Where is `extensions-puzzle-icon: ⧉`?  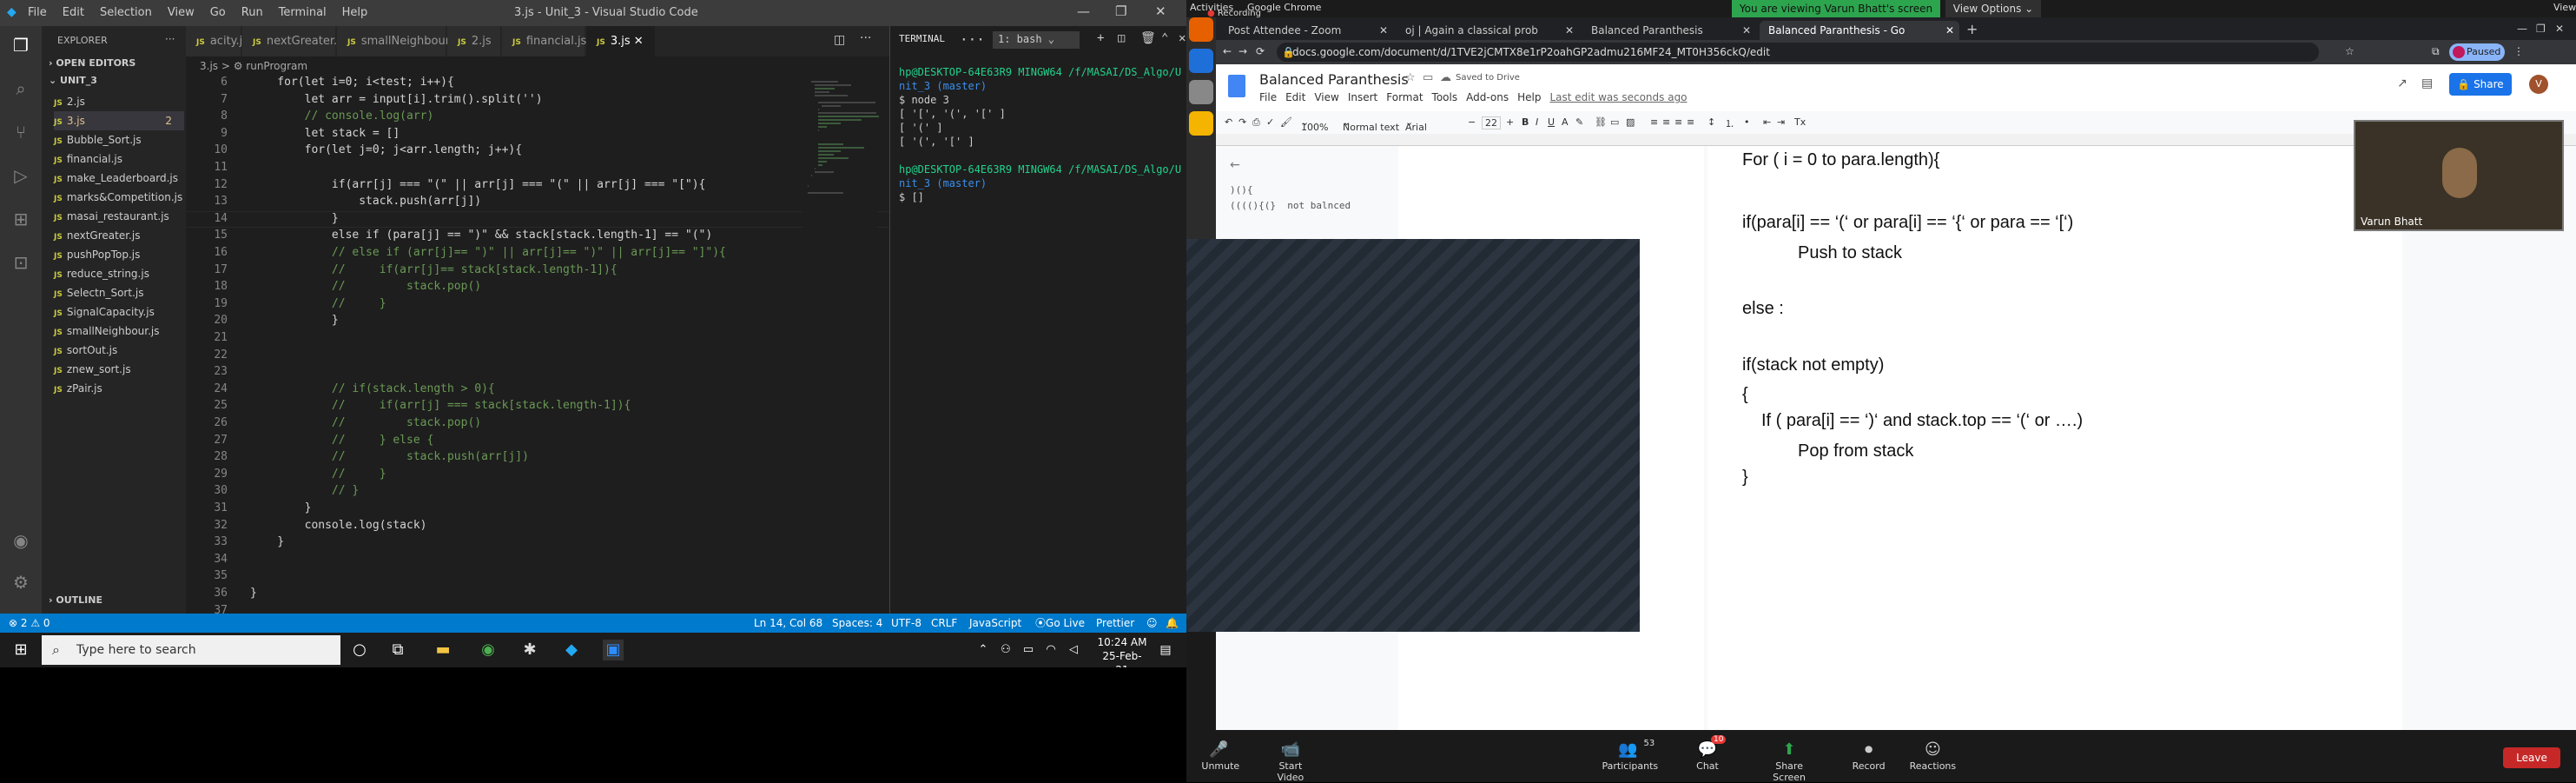 extensions-puzzle-icon: ⧉ is located at coordinates (2436, 52).